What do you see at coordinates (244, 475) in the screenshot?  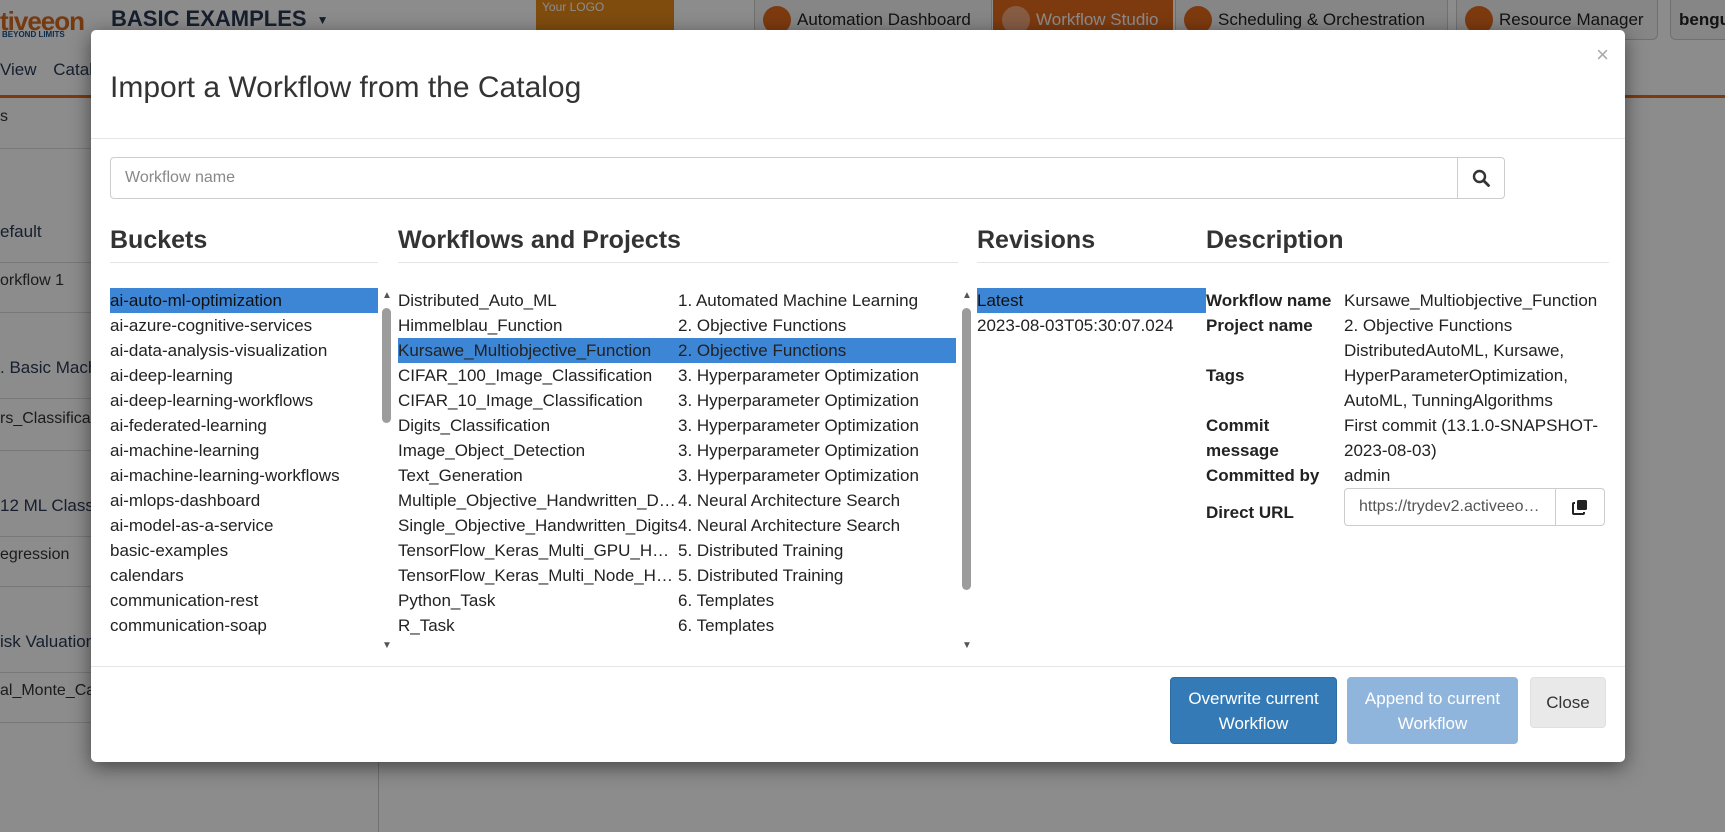 I see `bucket-item: ai-machine-learning-workflows` at bounding box center [244, 475].